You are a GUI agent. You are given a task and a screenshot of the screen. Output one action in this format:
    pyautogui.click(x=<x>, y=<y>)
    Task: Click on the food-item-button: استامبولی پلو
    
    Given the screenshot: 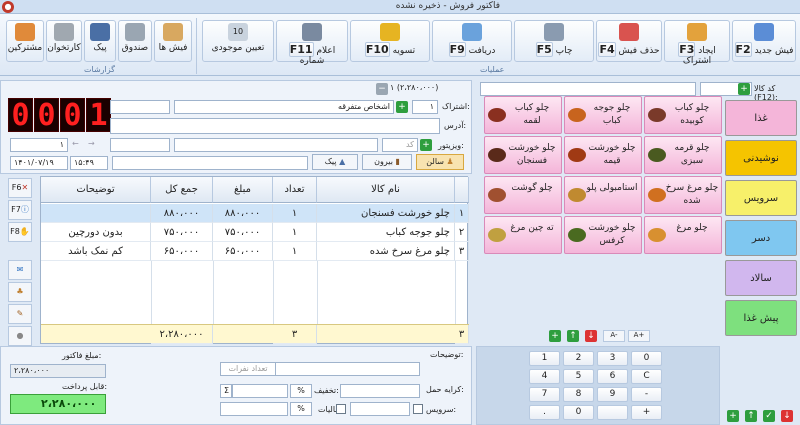 What is the action you would take?
    pyautogui.click(x=603, y=195)
    